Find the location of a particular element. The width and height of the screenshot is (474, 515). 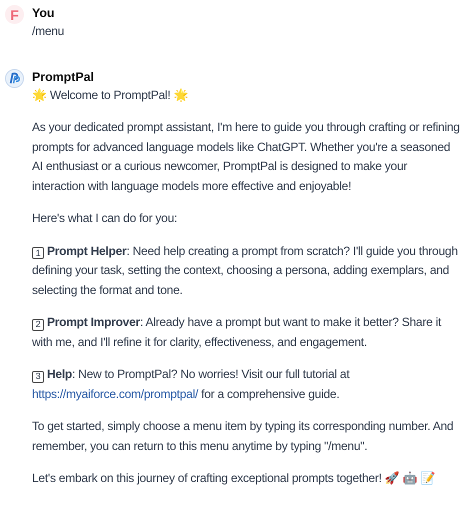

tutorial-link: https://myaiforce.com/promptpal/ is located at coordinates (115, 393).